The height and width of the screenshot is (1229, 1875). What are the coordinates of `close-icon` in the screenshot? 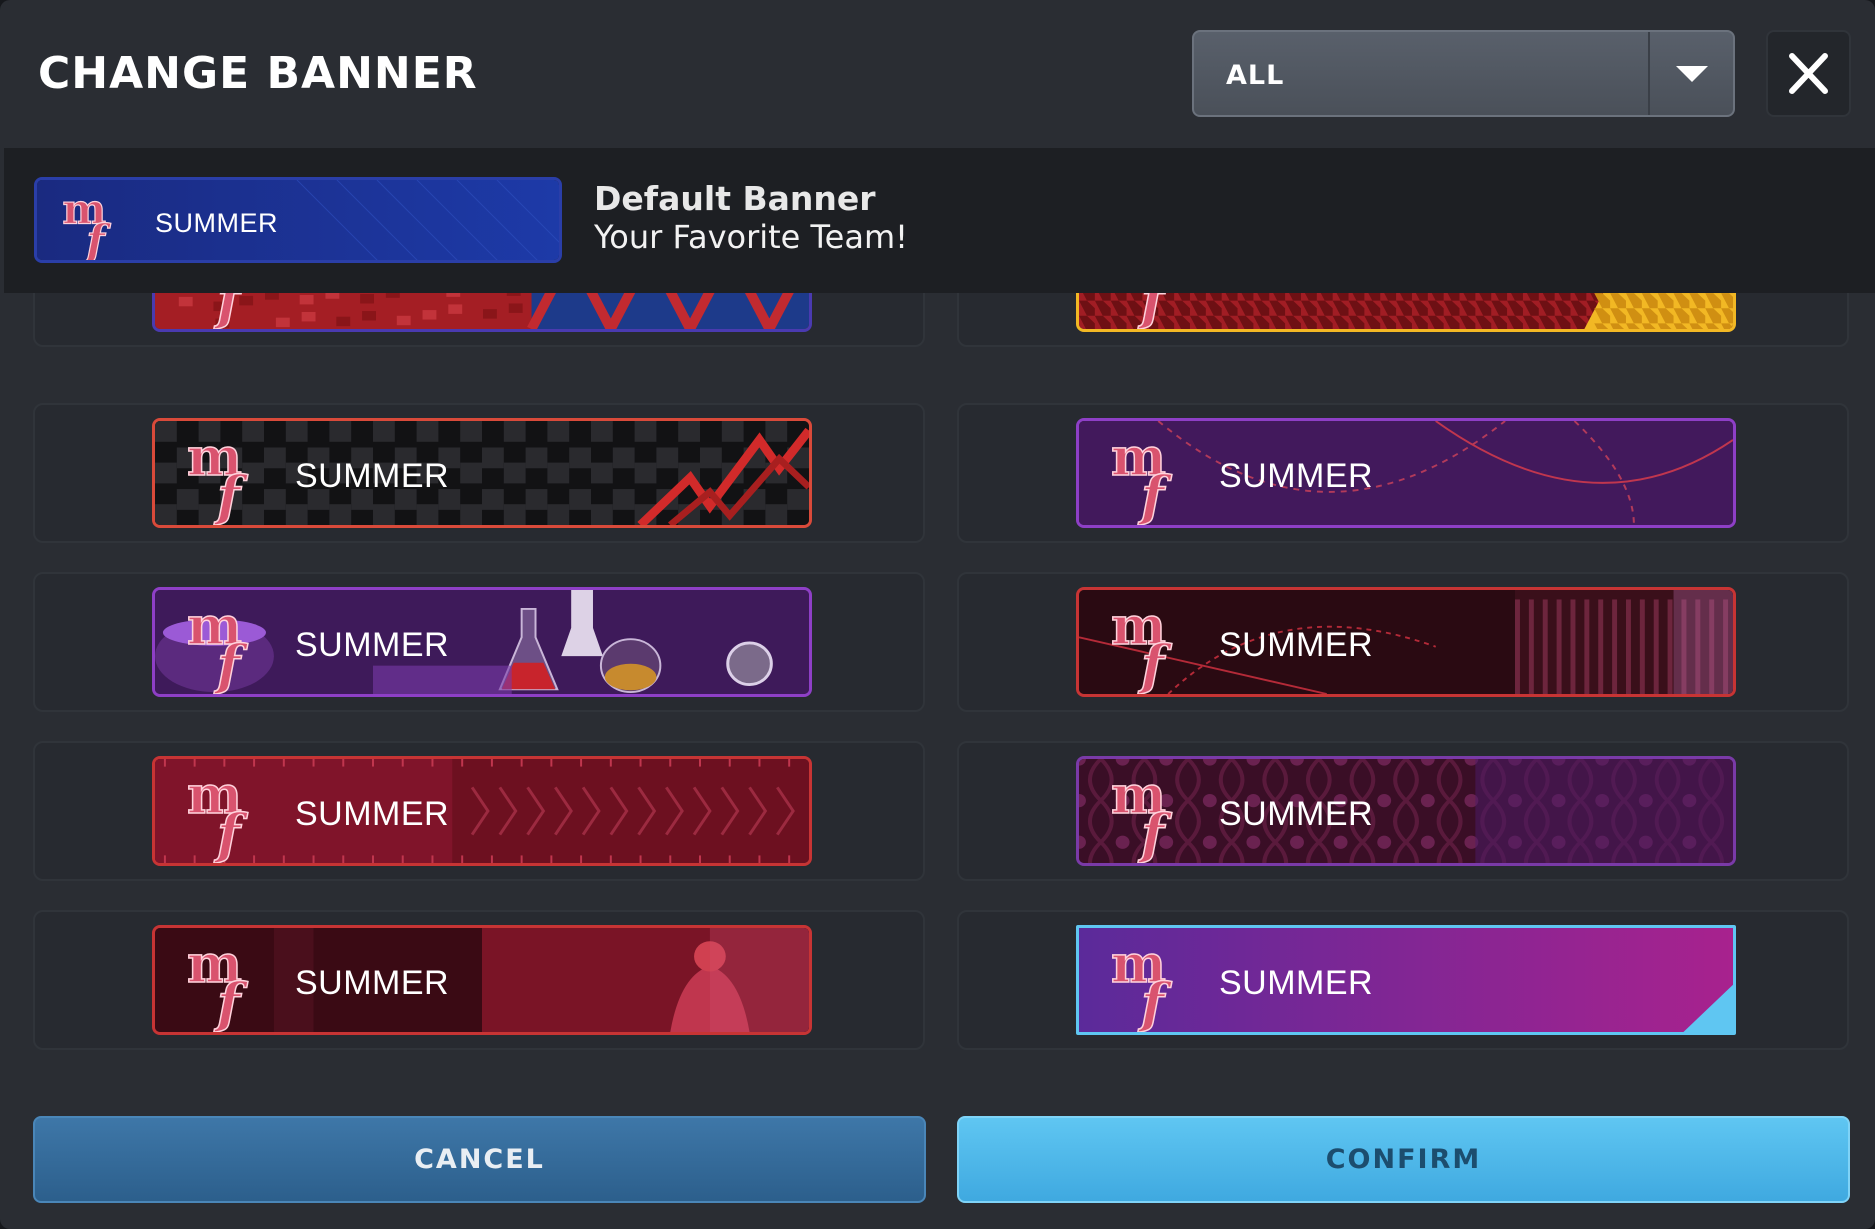 It's located at (1808, 73).